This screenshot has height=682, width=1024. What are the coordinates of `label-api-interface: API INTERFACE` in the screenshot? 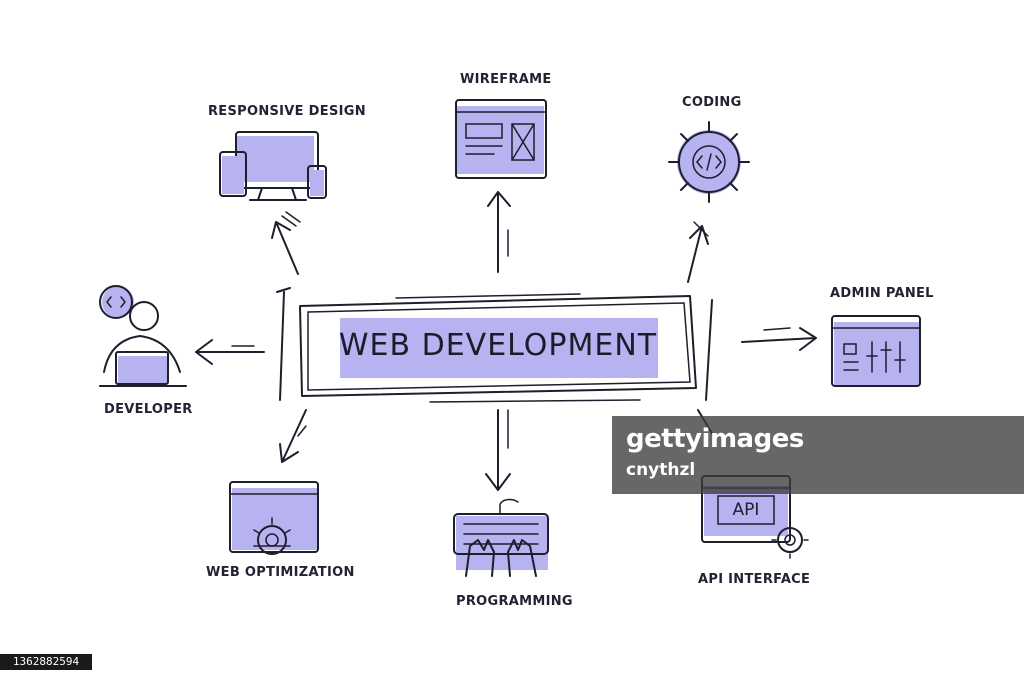 It's located at (754, 579).